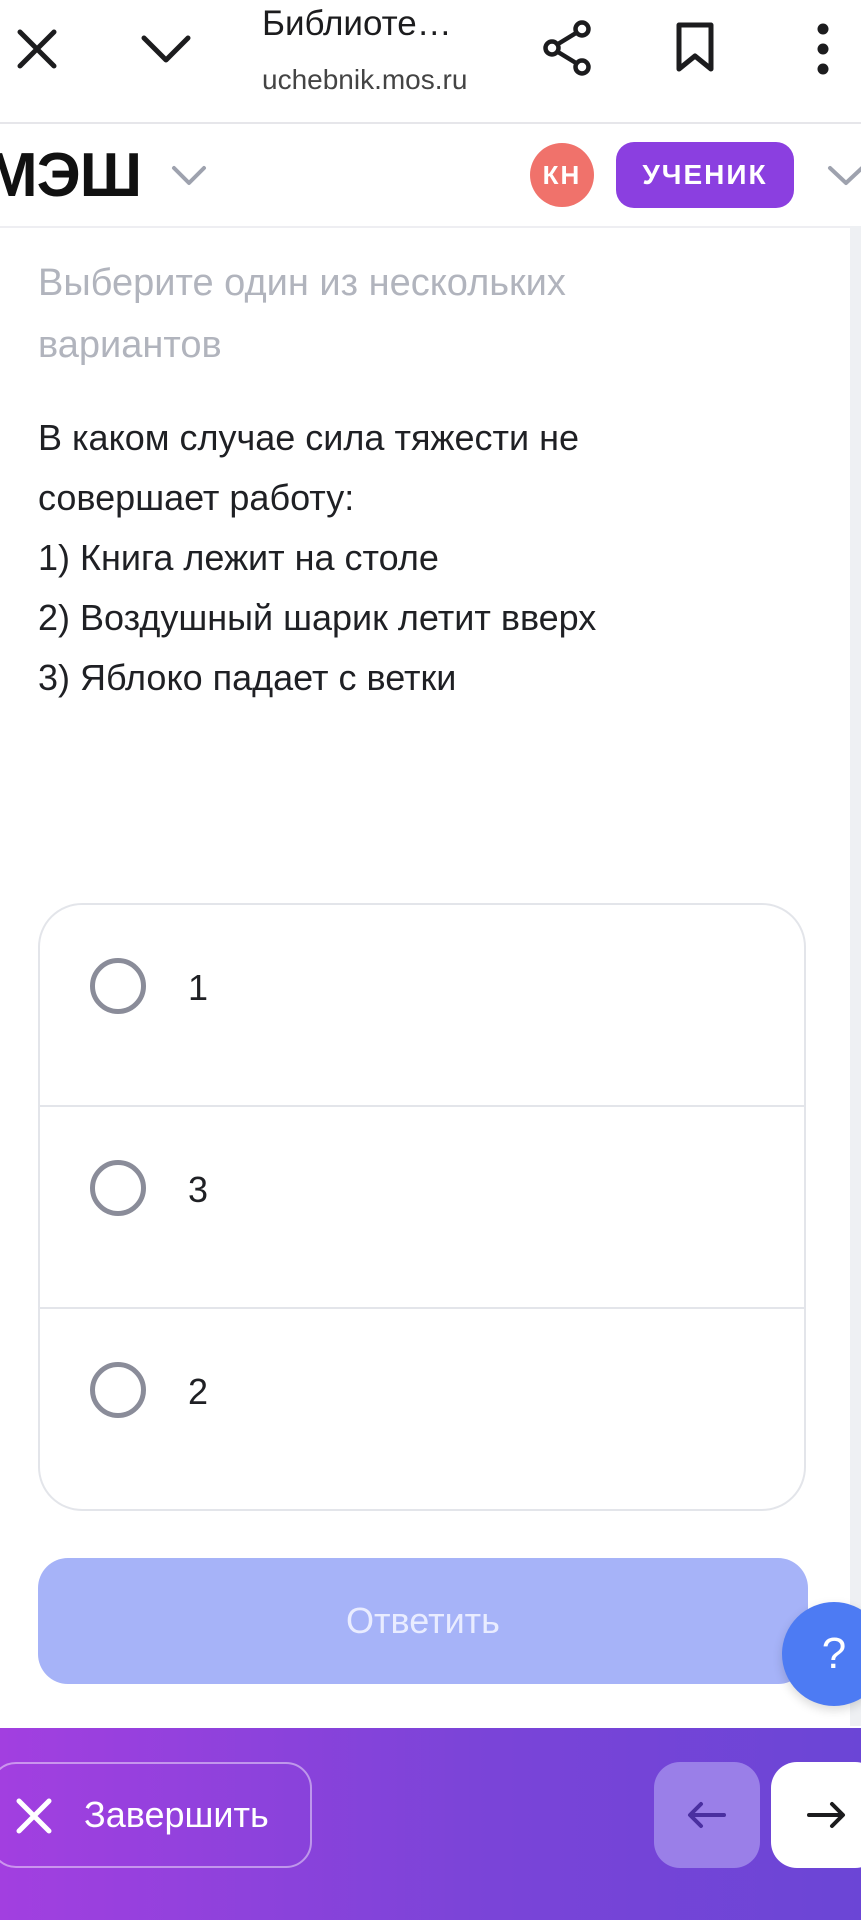 The height and width of the screenshot is (1920, 861). What do you see at coordinates (430, 62) in the screenshot?
I see `browser-toolbar: Библиоте… uchebnik.mos.ru` at bounding box center [430, 62].